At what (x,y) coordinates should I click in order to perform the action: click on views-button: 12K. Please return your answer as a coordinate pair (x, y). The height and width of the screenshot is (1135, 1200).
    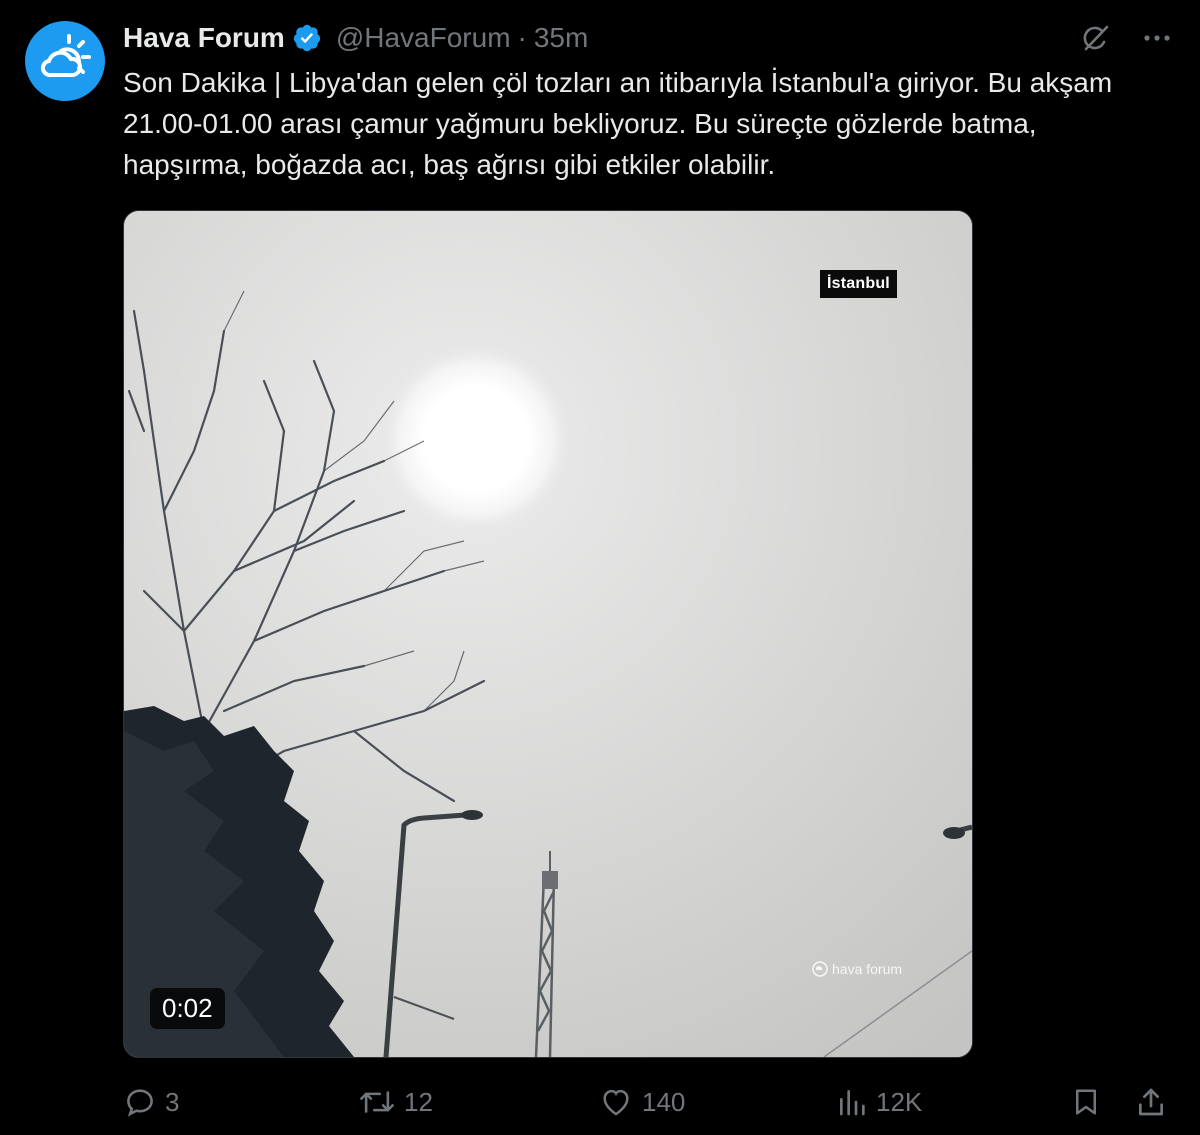
    Looking at the image, I should click on (879, 1102).